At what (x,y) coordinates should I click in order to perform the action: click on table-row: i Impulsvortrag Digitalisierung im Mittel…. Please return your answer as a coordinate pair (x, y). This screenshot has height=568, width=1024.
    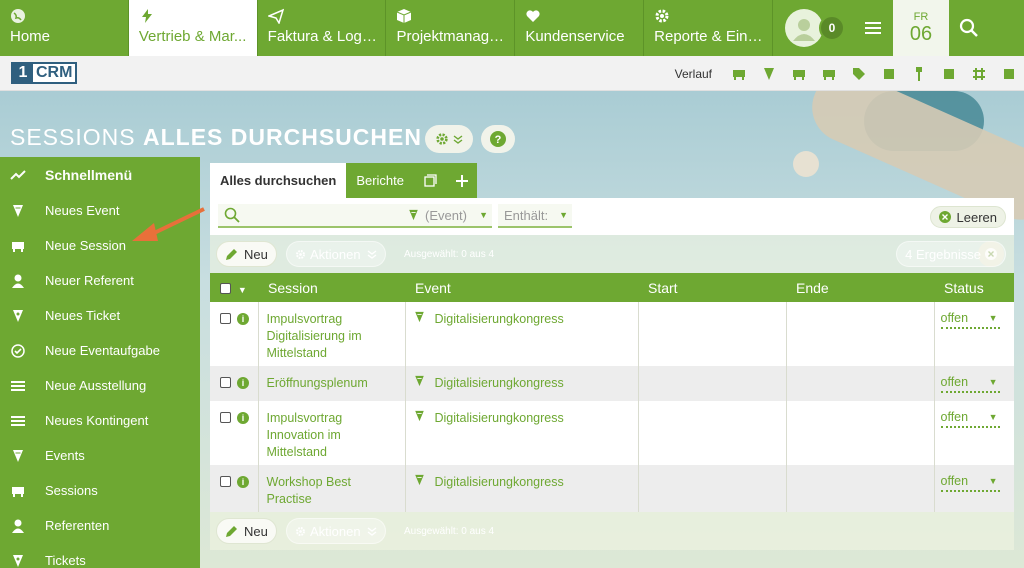
    Looking at the image, I should click on (612, 334).